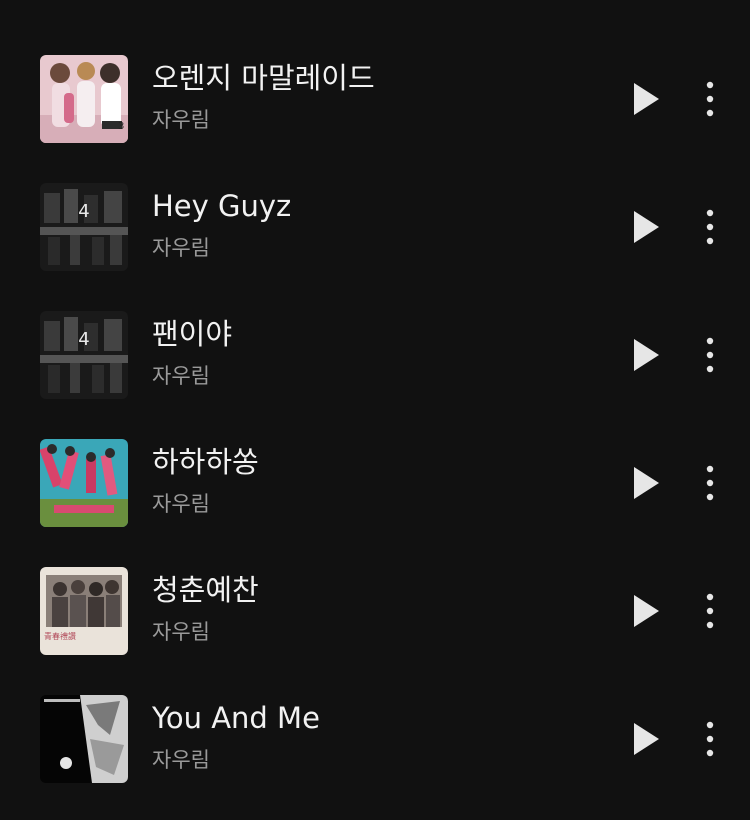 The image size is (750, 820). Describe the element at coordinates (205, 462) in the screenshot. I see `track-title: 하하하쏭` at that location.